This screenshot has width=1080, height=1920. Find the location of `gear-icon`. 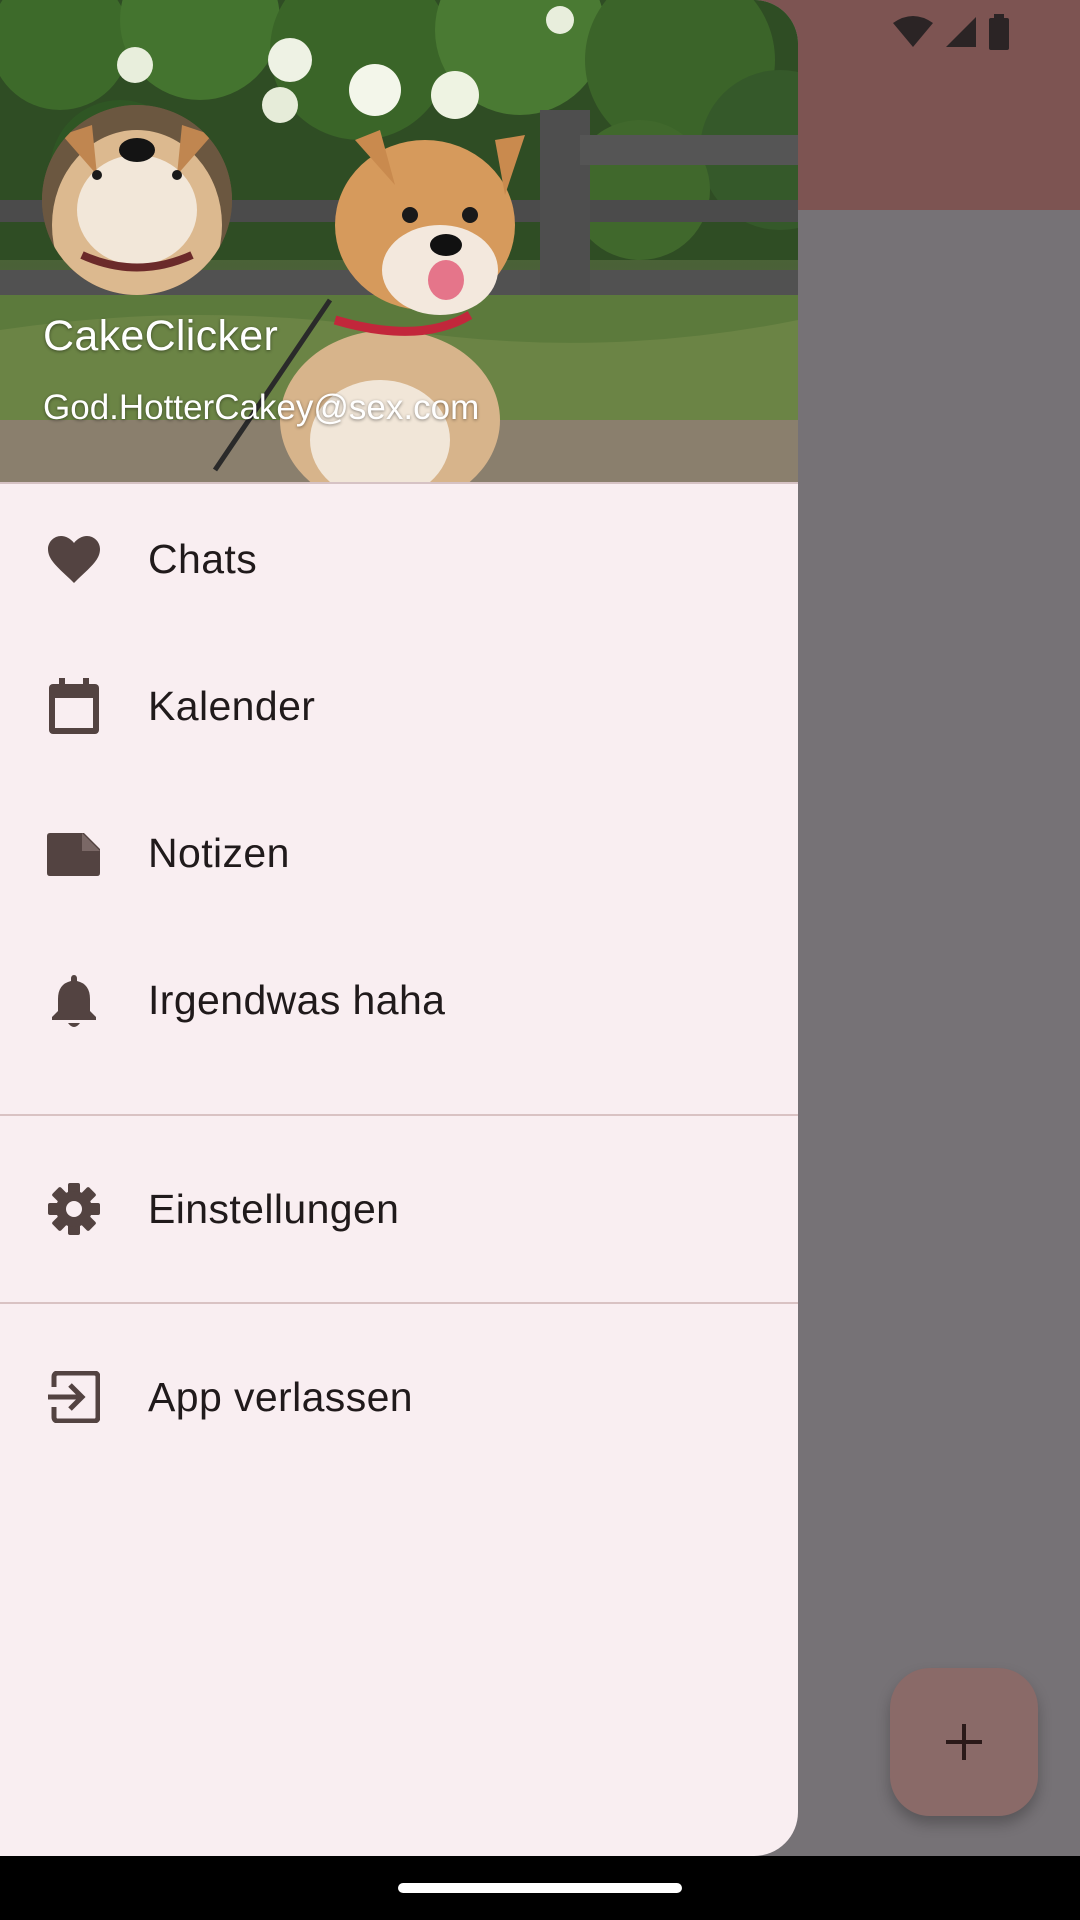

gear-icon is located at coordinates (74, 1209).